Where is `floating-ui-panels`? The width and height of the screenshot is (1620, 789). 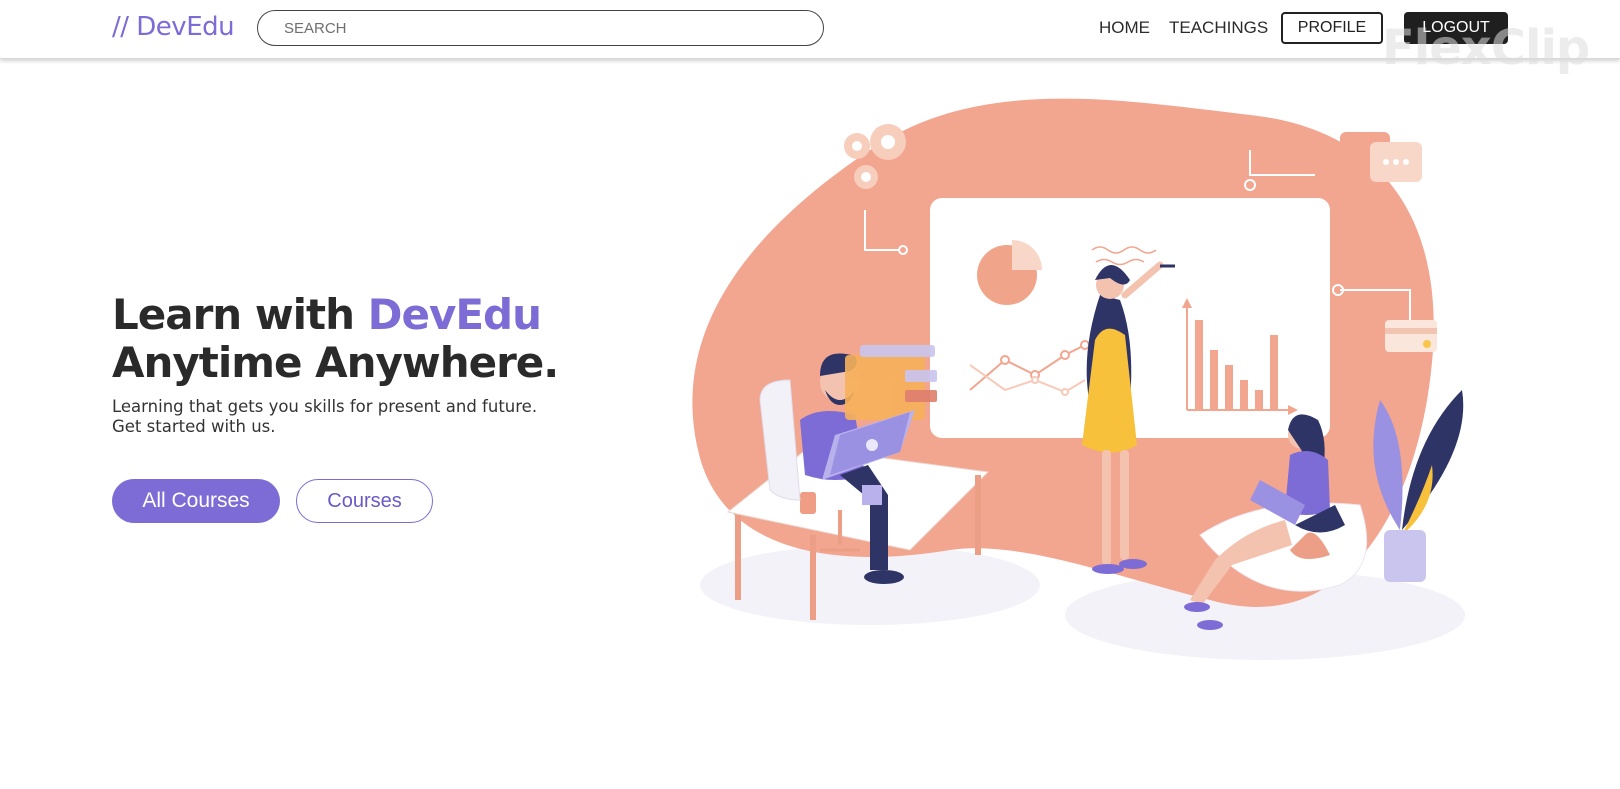
floating-ui-panels is located at coordinates (891, 382).